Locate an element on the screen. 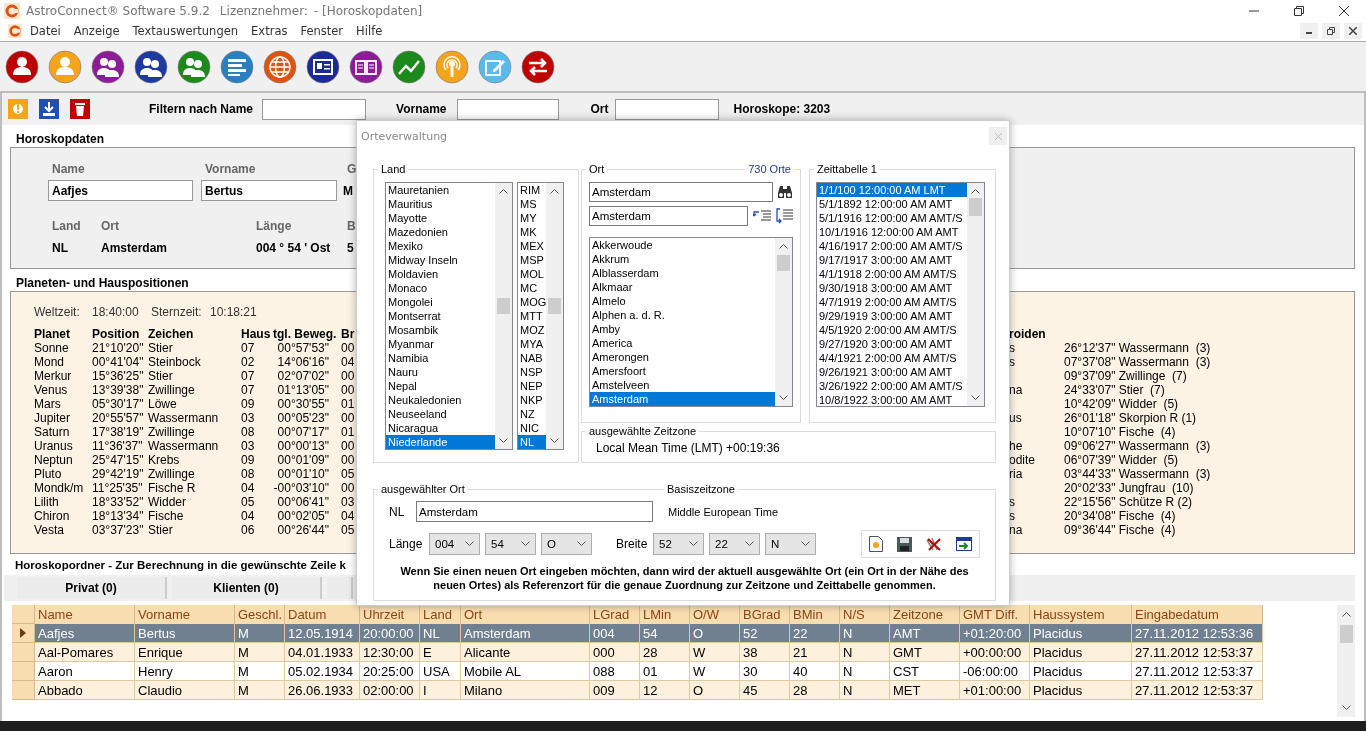 This screenshot has width=1366, height=732. globe-icon is located at coordinates (280, 66).